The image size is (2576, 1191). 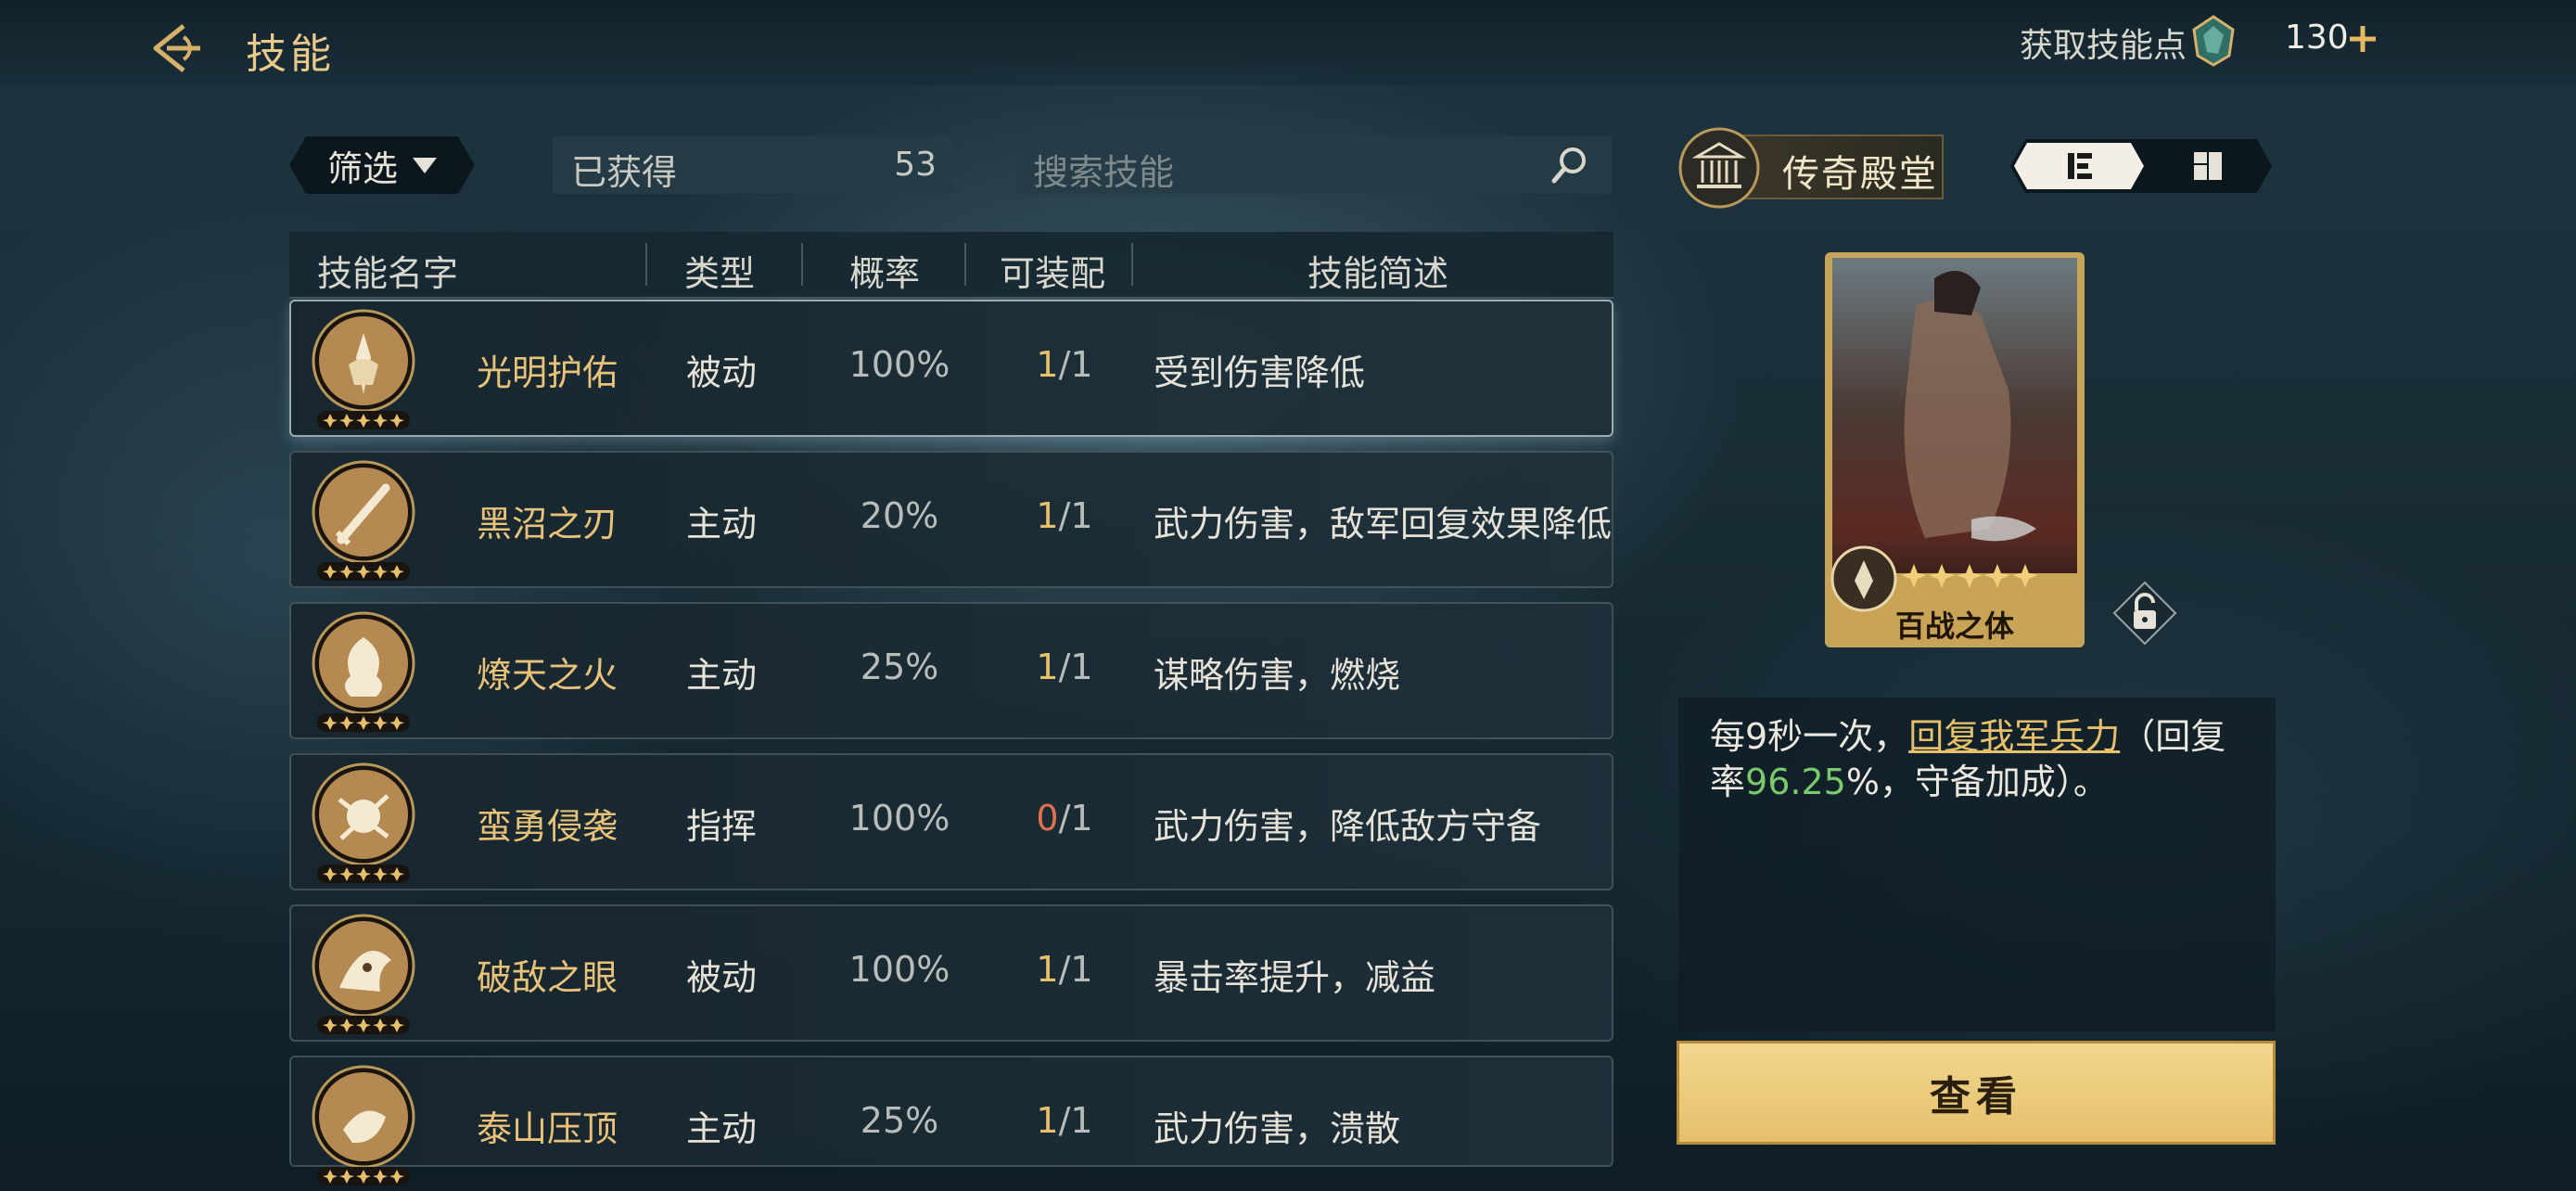 I want to click on lock-icon, so click(x=2144, y=613).